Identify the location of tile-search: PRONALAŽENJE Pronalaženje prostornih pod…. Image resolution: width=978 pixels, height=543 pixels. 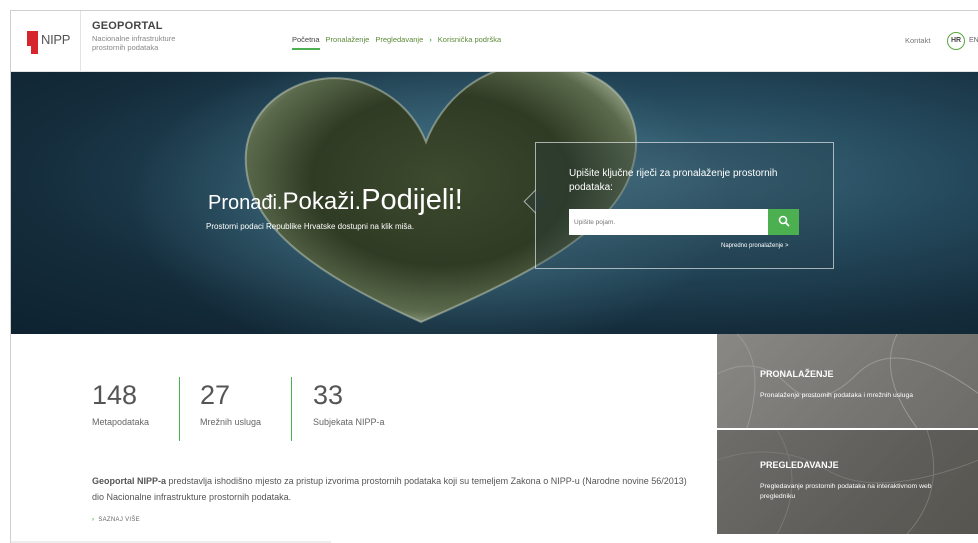
(847, 381).